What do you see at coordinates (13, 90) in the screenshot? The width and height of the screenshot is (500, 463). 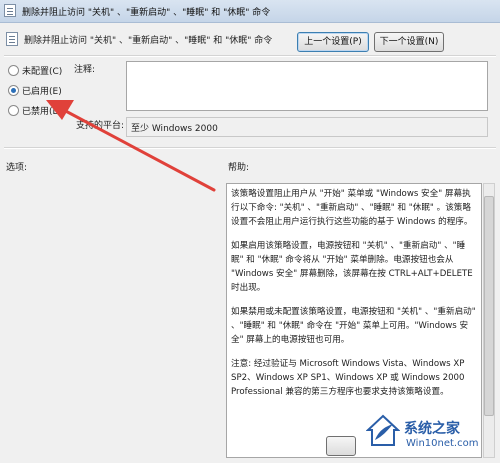 I see `radio-enabled-circle` at bounding box center [13, 90].